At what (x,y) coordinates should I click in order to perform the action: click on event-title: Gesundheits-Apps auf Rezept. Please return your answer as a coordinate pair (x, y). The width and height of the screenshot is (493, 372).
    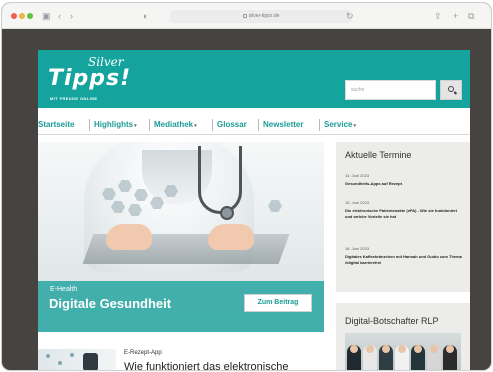
    Looking at the image, I should click on (404, 184).